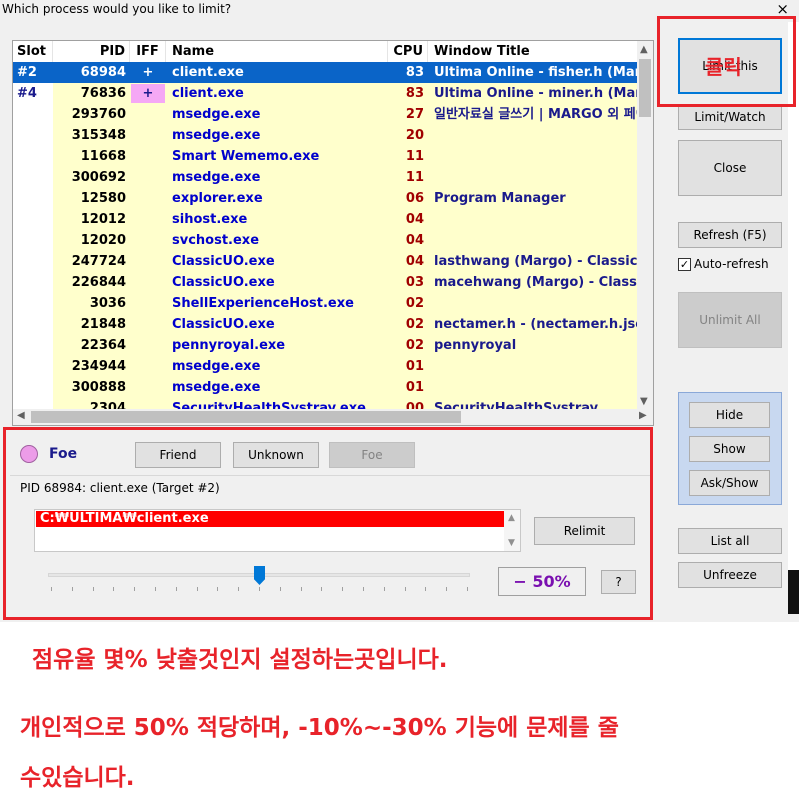 The image size is (799, 811). Describe the element at coordinates (408, 114) in the screenshot. I see `cell-cpu: 27` at that location.